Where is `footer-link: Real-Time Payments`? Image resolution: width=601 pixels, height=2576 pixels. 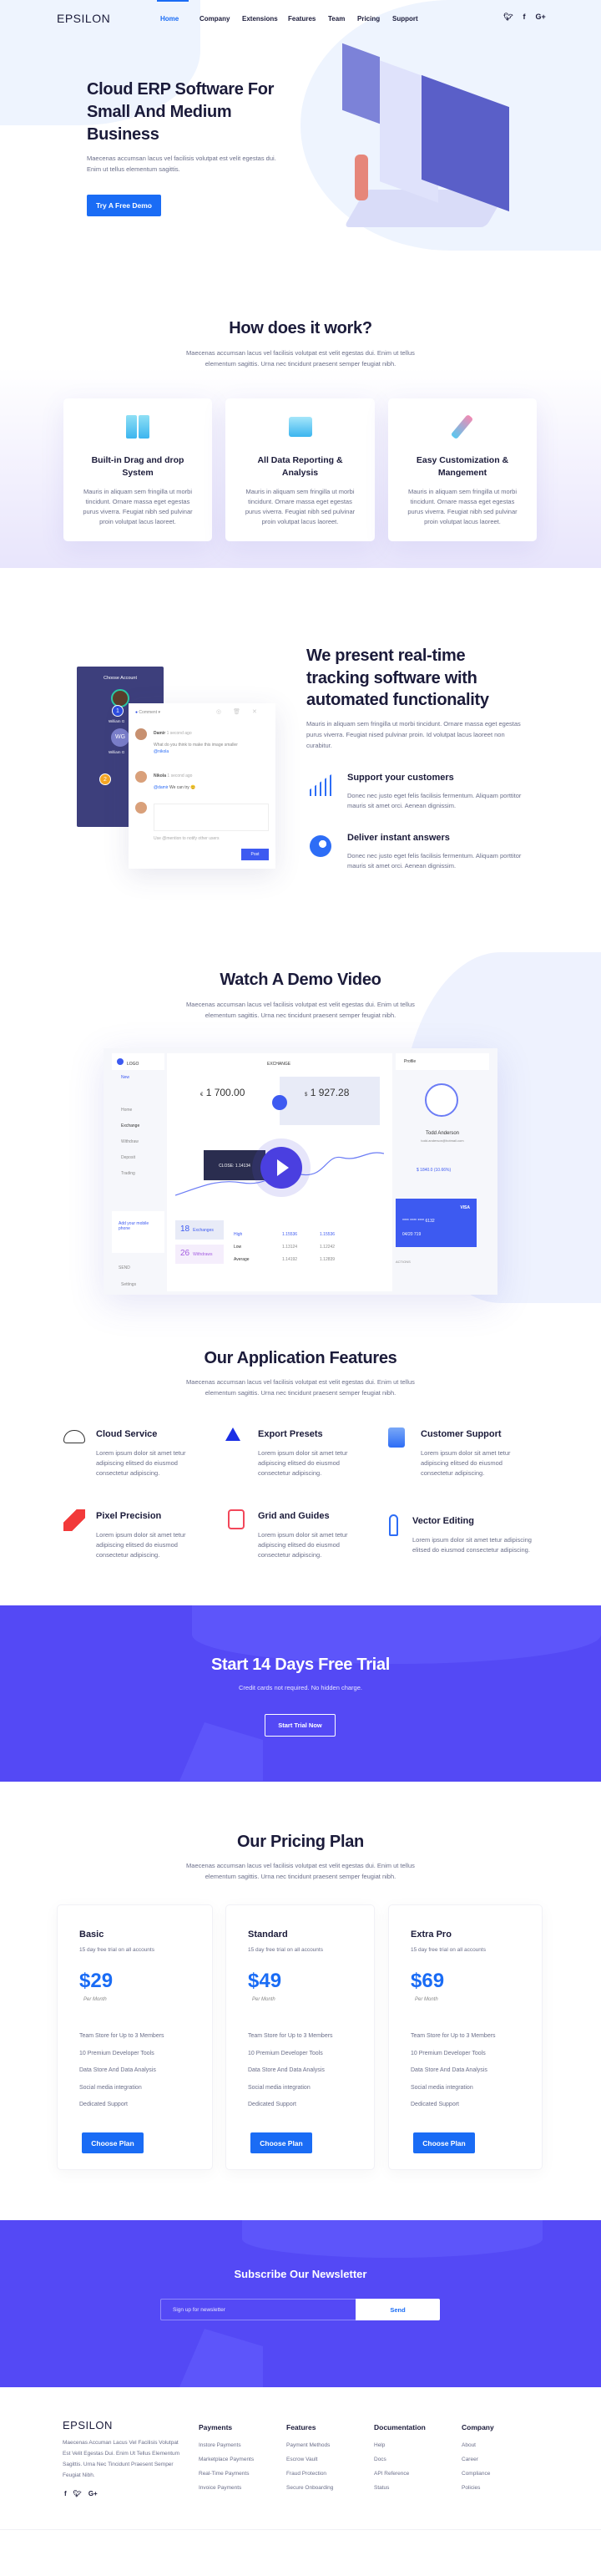
footer-link: Real-Time Payments is located at coordinates (226, 2478).